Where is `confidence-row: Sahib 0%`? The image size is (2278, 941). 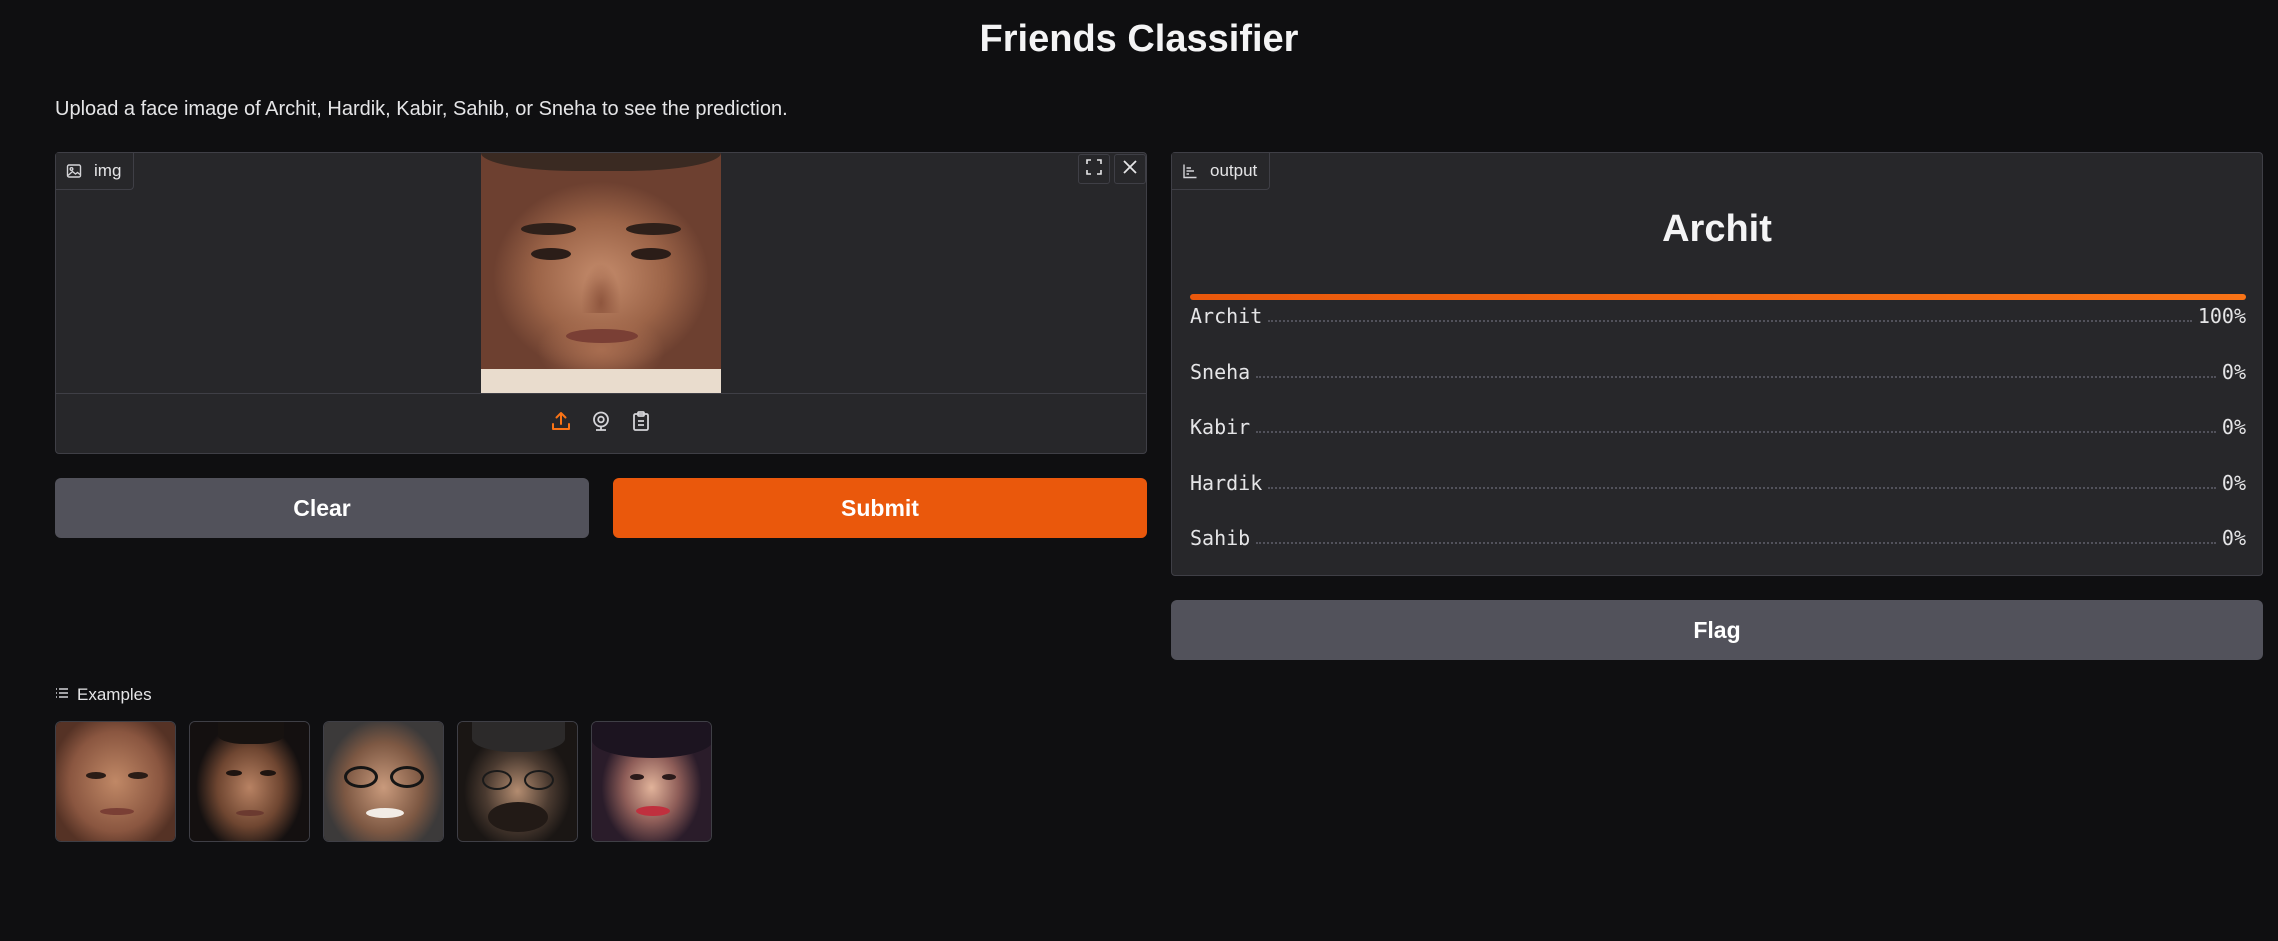 confidence-row: Sahib 0% is located at coordinates (1718, 544).